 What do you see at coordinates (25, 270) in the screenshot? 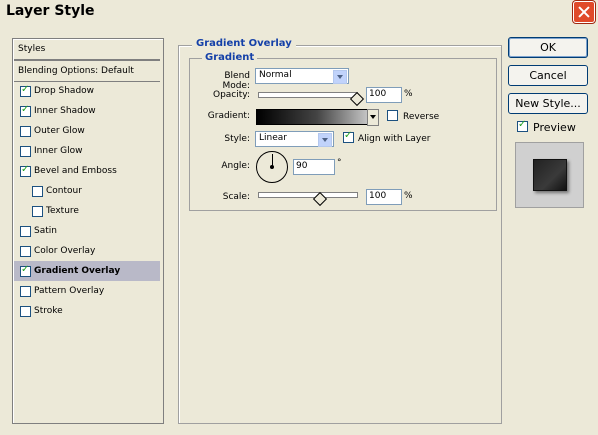
I see `gradient-overlay-checkbox` at bounding box center [25, 270].